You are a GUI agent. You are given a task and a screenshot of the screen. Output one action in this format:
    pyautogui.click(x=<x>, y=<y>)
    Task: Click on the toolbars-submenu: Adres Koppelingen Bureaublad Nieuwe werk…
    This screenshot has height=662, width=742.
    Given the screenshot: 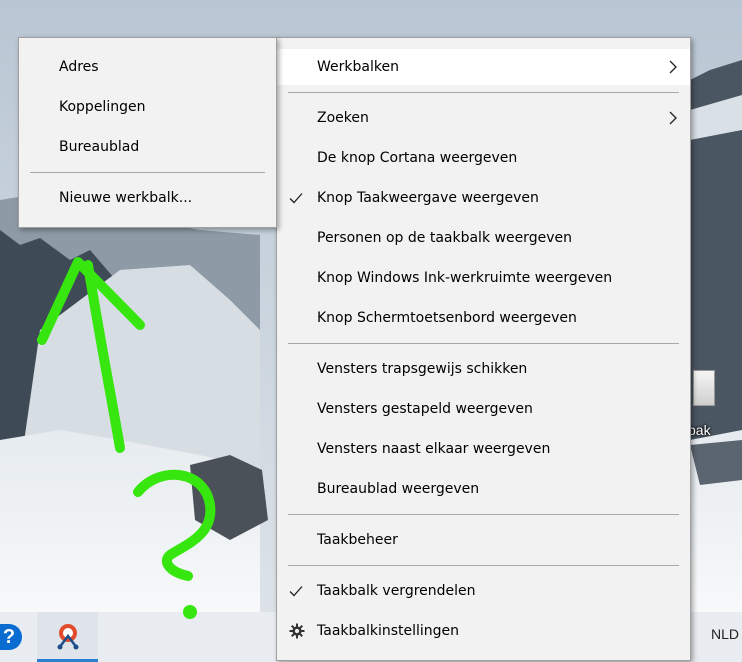 What is the action you would take?
    pyautogui.click(x=147, y=132)
    